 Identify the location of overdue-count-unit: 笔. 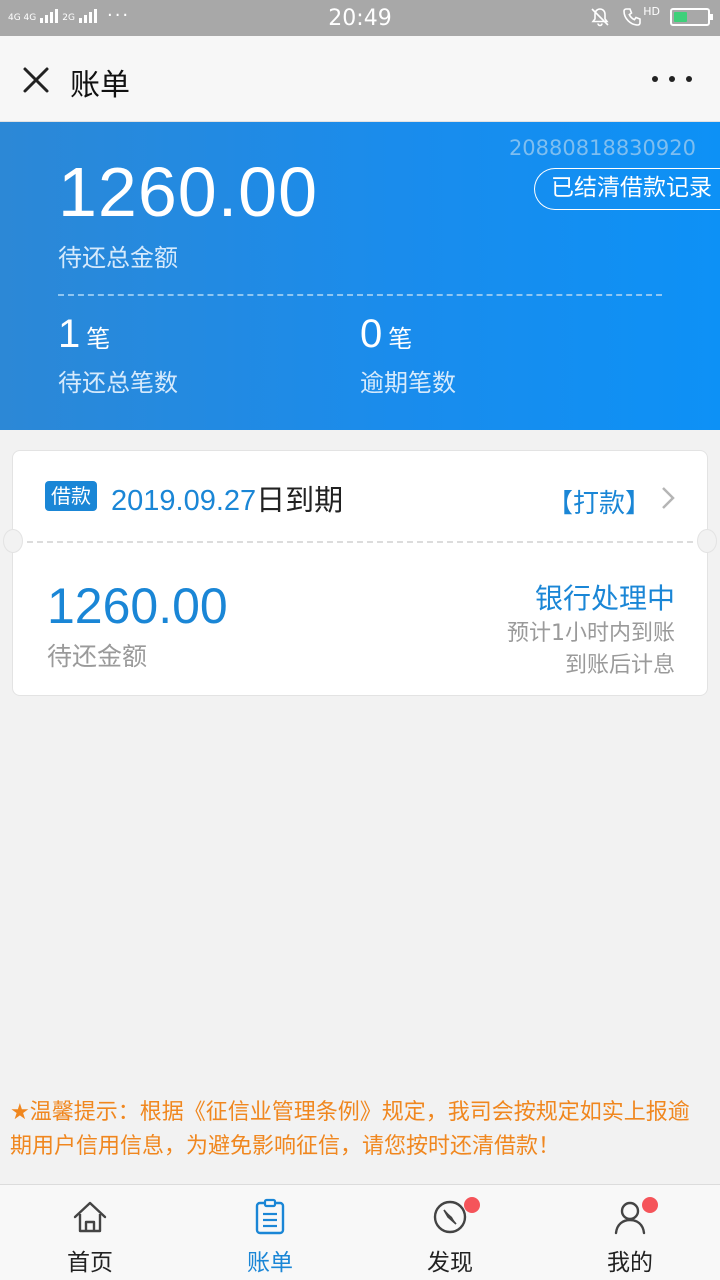
(400, 339).